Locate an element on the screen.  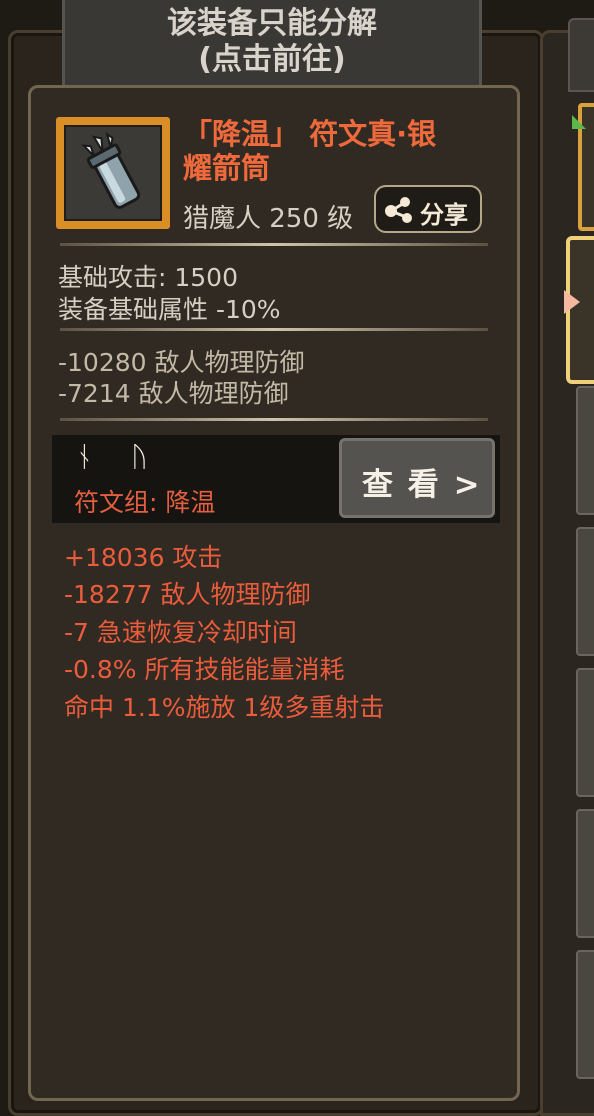
side-tab is located at coordinates (581, 55).